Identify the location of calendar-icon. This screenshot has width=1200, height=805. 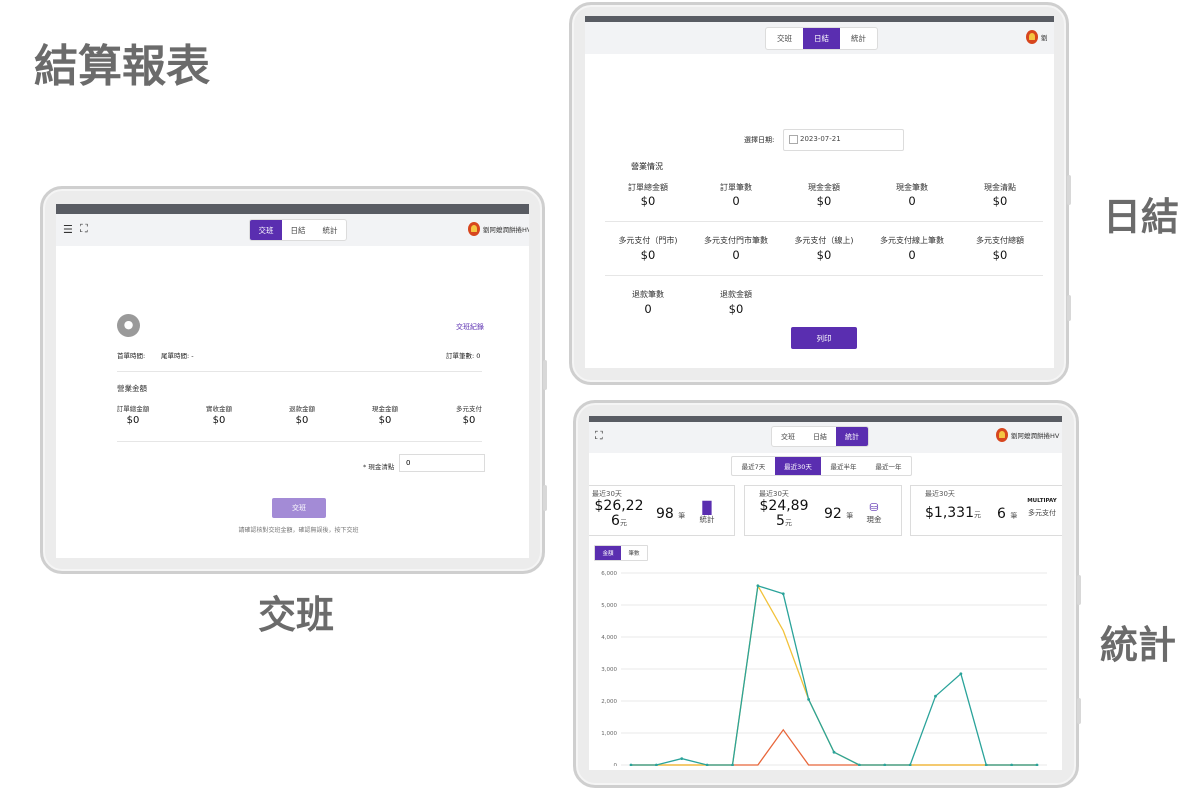
(793, 139).